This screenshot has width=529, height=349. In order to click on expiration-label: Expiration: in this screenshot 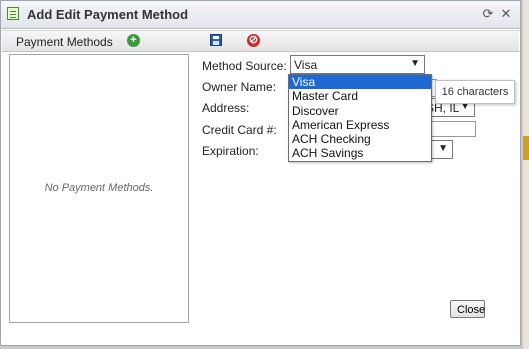, I will do `click(230, 151)`.